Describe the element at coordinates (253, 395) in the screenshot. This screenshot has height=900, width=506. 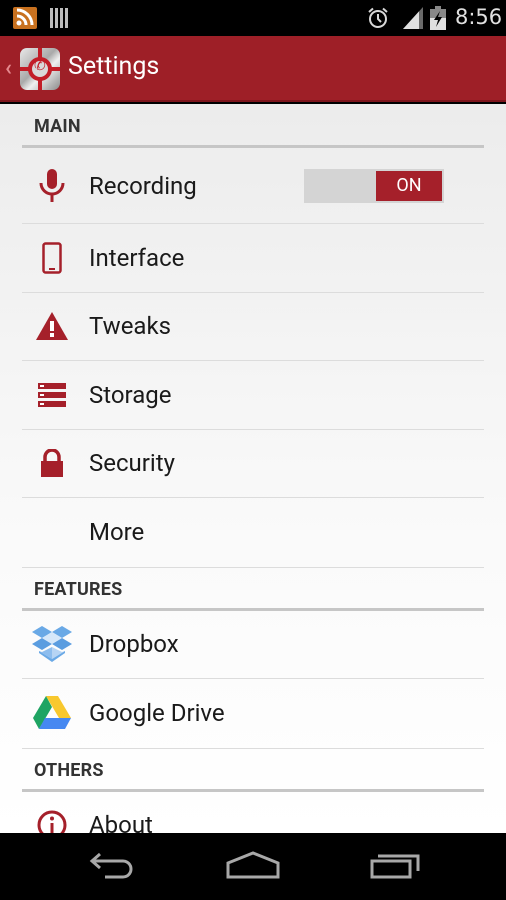
I see `settings-item-storage: Storage` at that location.